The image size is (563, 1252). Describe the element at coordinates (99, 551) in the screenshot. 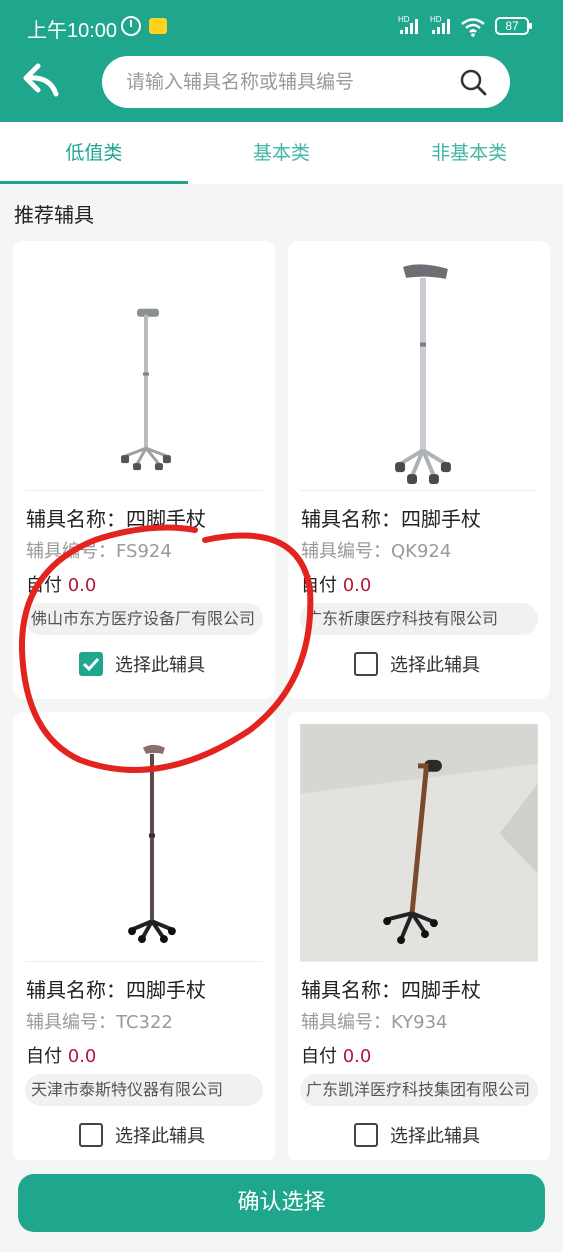

I see `aid-code: 辅具编号：FS924` at that location.